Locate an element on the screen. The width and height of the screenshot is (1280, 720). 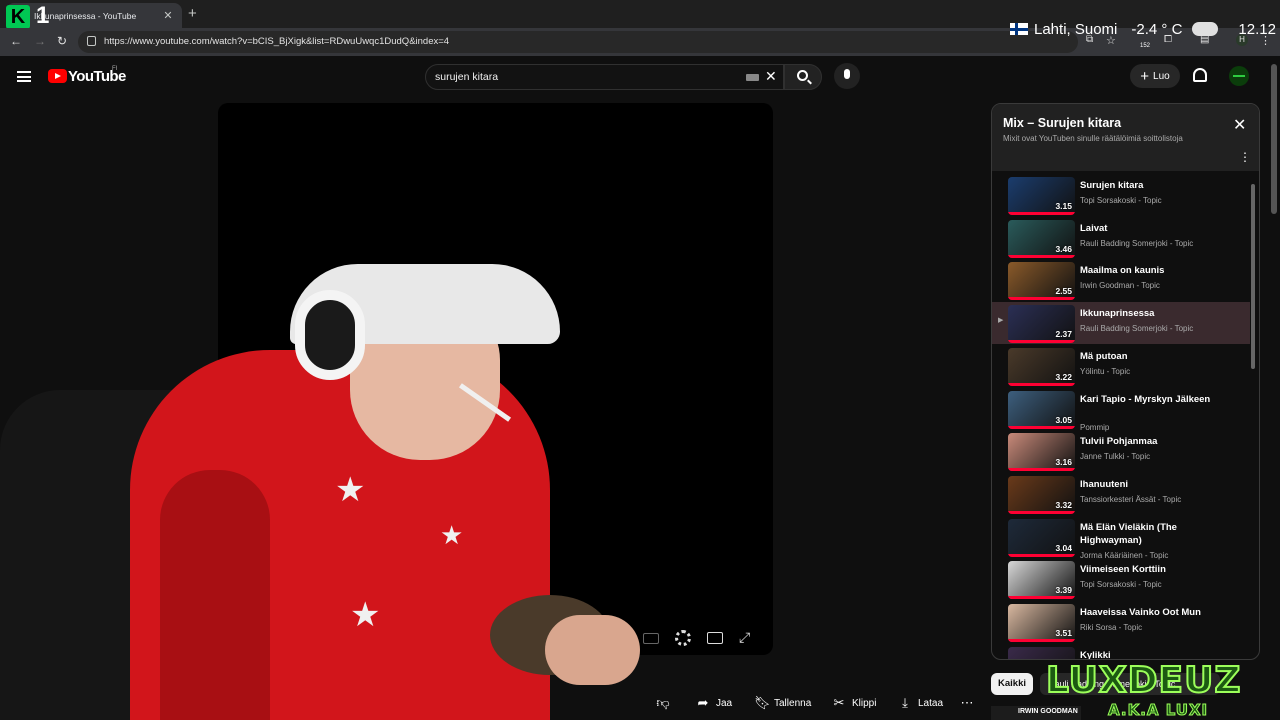
playlist-item: 3.22 Mä putoan Yölintu - Topic is located at coordinates (1121, 366).